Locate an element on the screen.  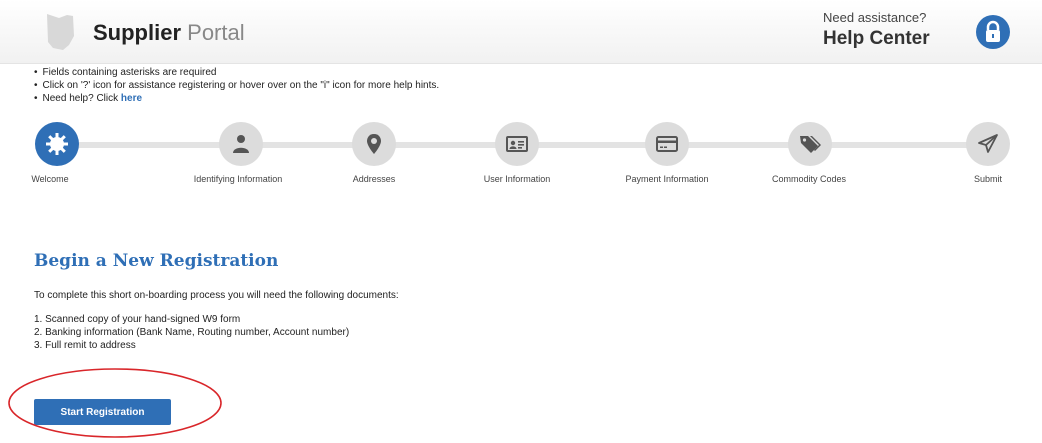
step-addresses is located at coordinates (374, 144).